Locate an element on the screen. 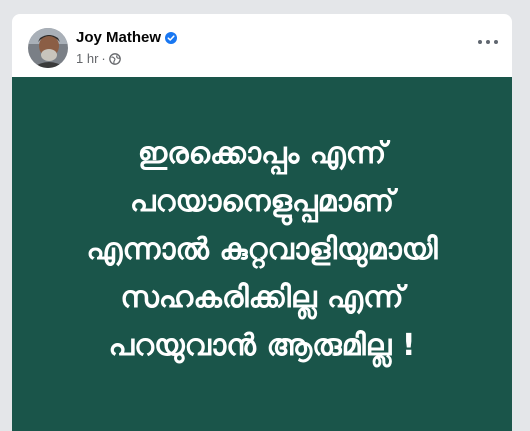  post-header: Joy Mathew 1 hr · is located at coordinates (262, 45).